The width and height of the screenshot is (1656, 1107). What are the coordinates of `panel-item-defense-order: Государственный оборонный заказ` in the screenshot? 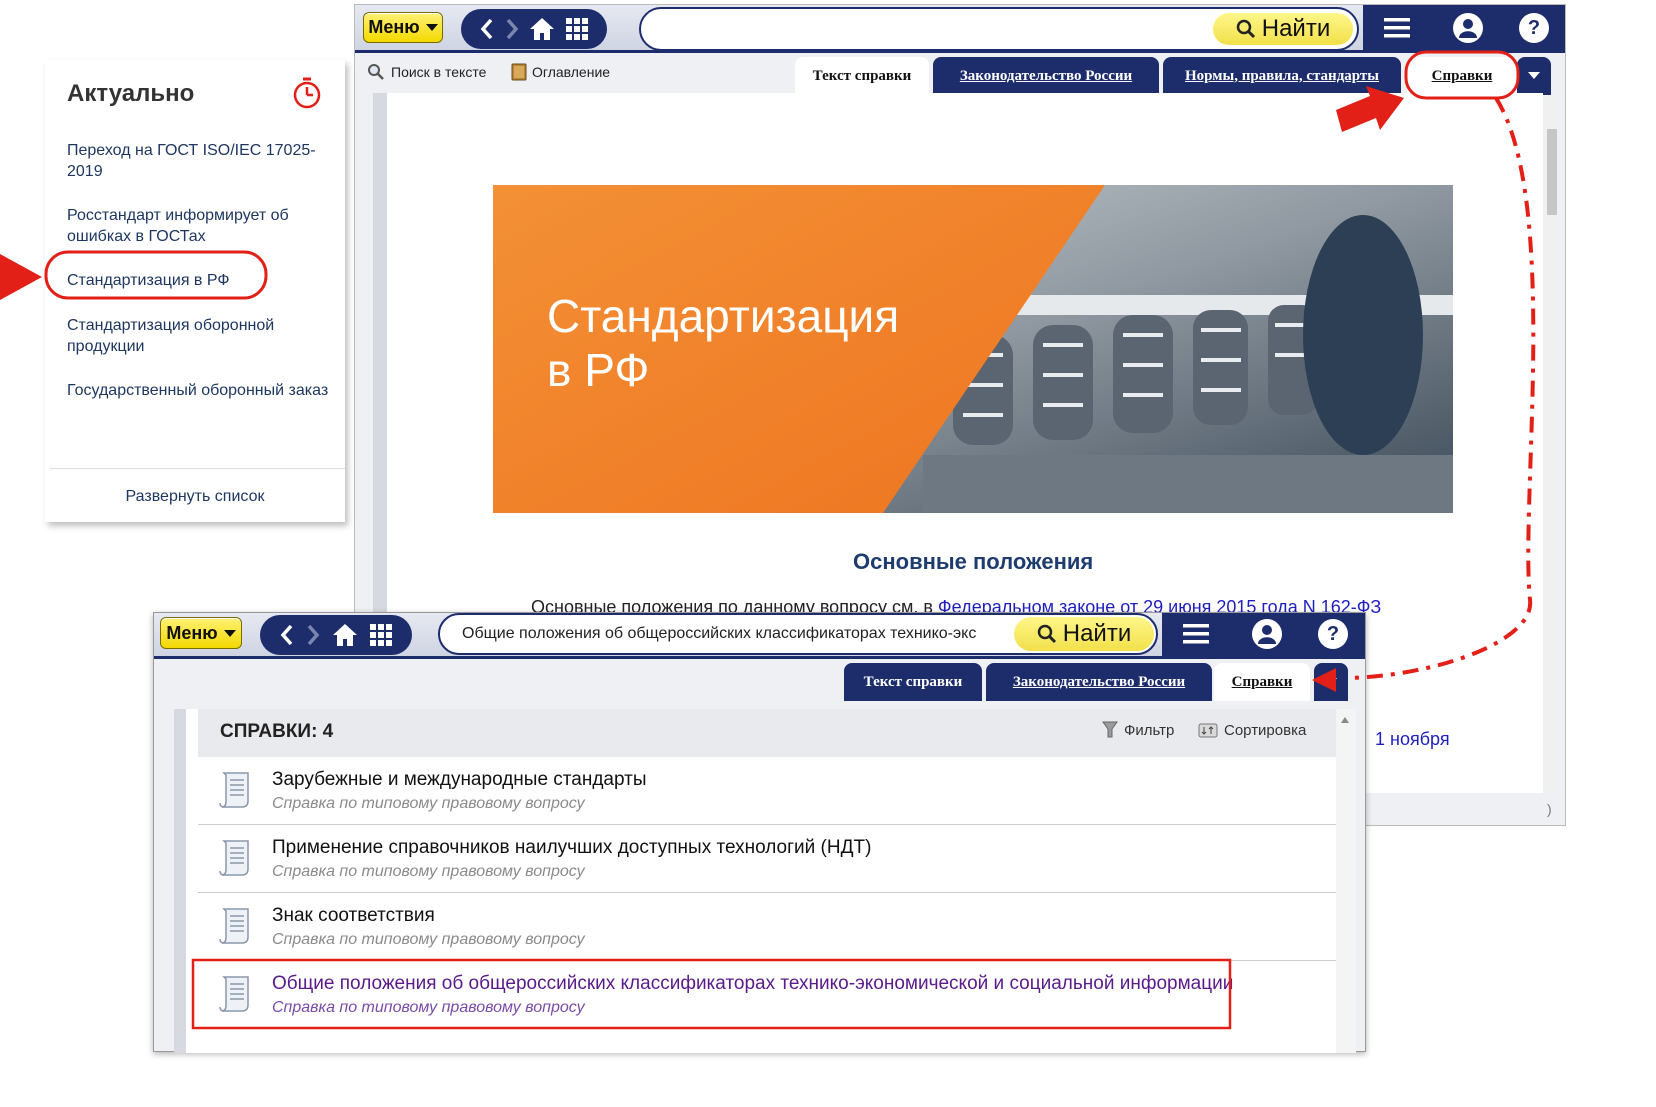 It's located at (199, 390).